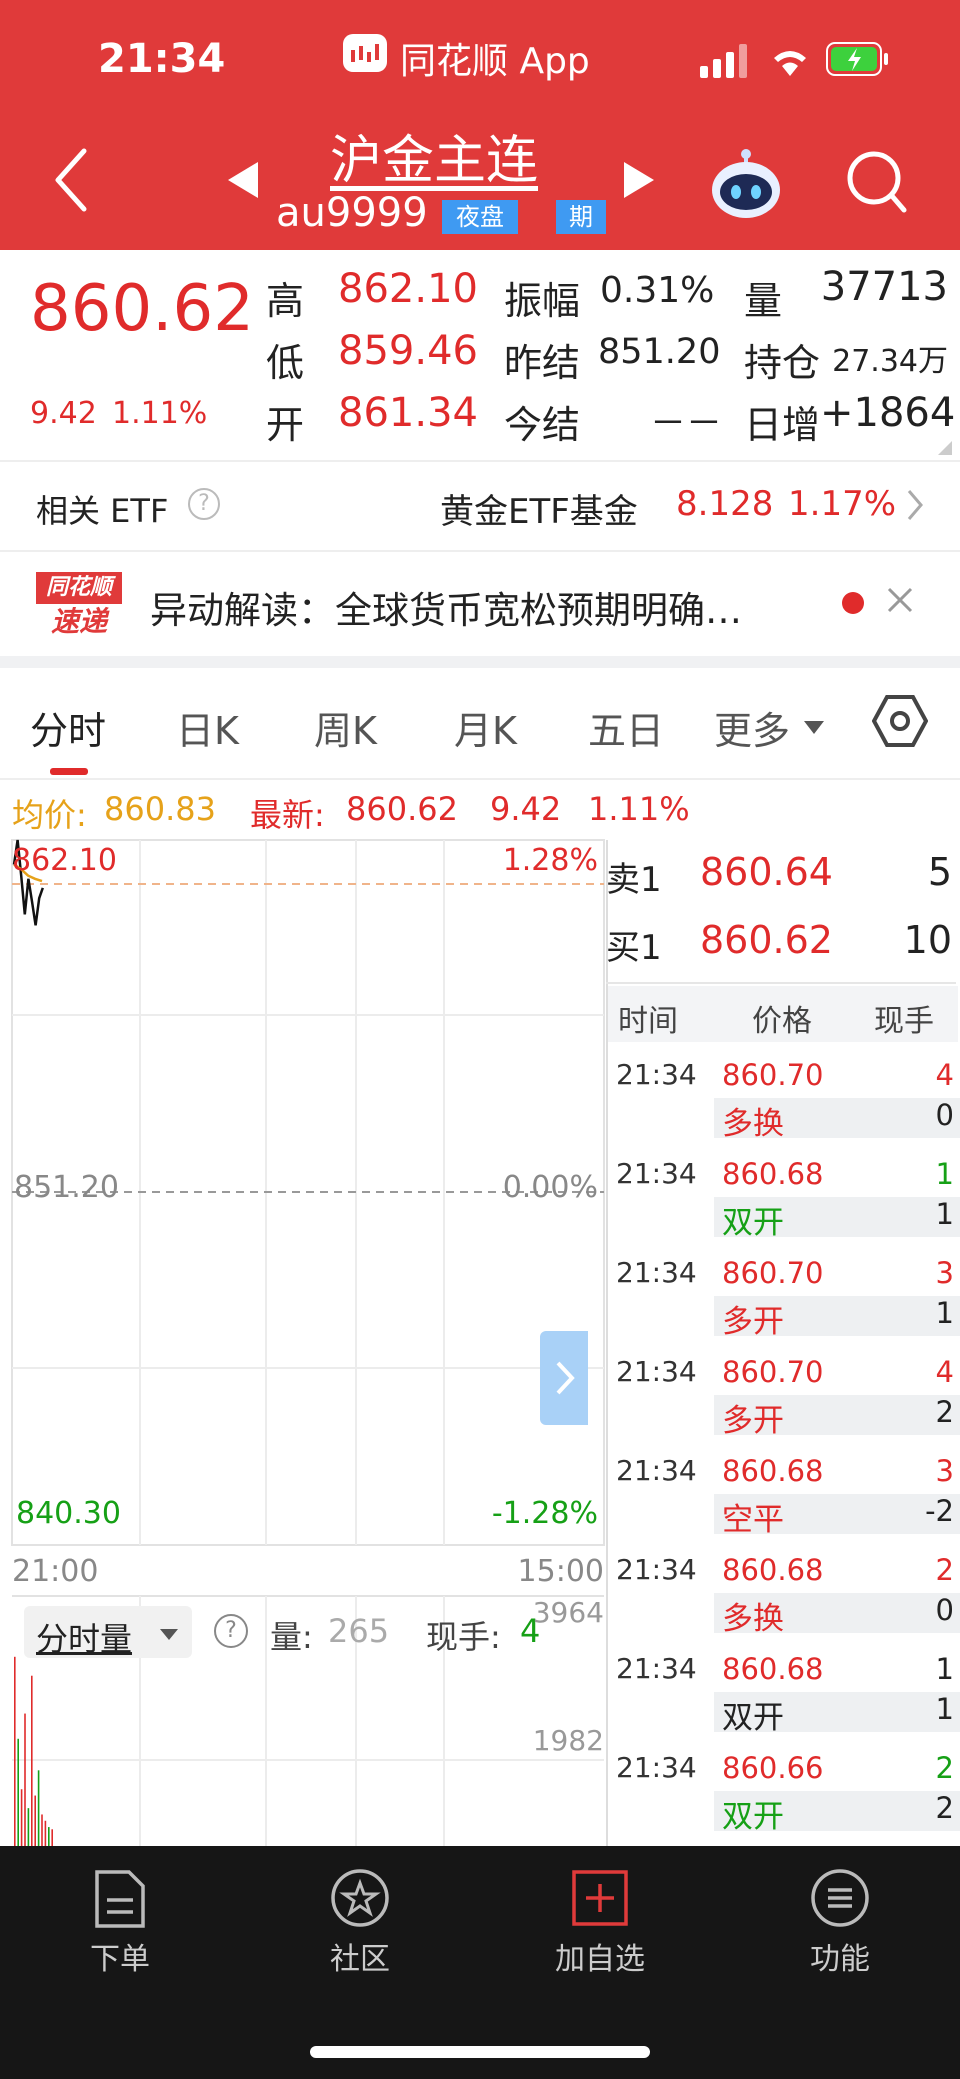  I want to click on nav-order: 下单, so click(120, 1918).